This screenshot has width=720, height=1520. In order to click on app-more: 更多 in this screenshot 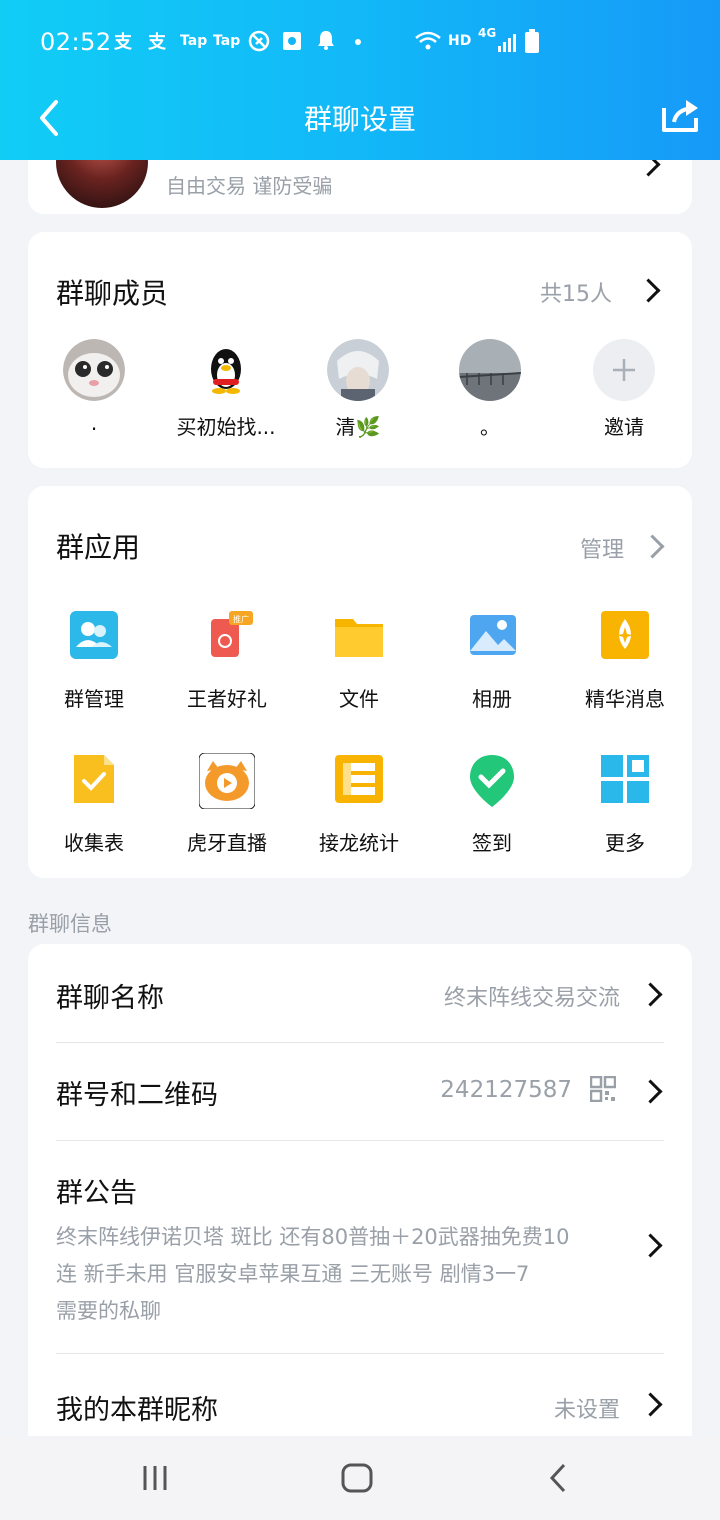, I will do `click(625, 804)`.